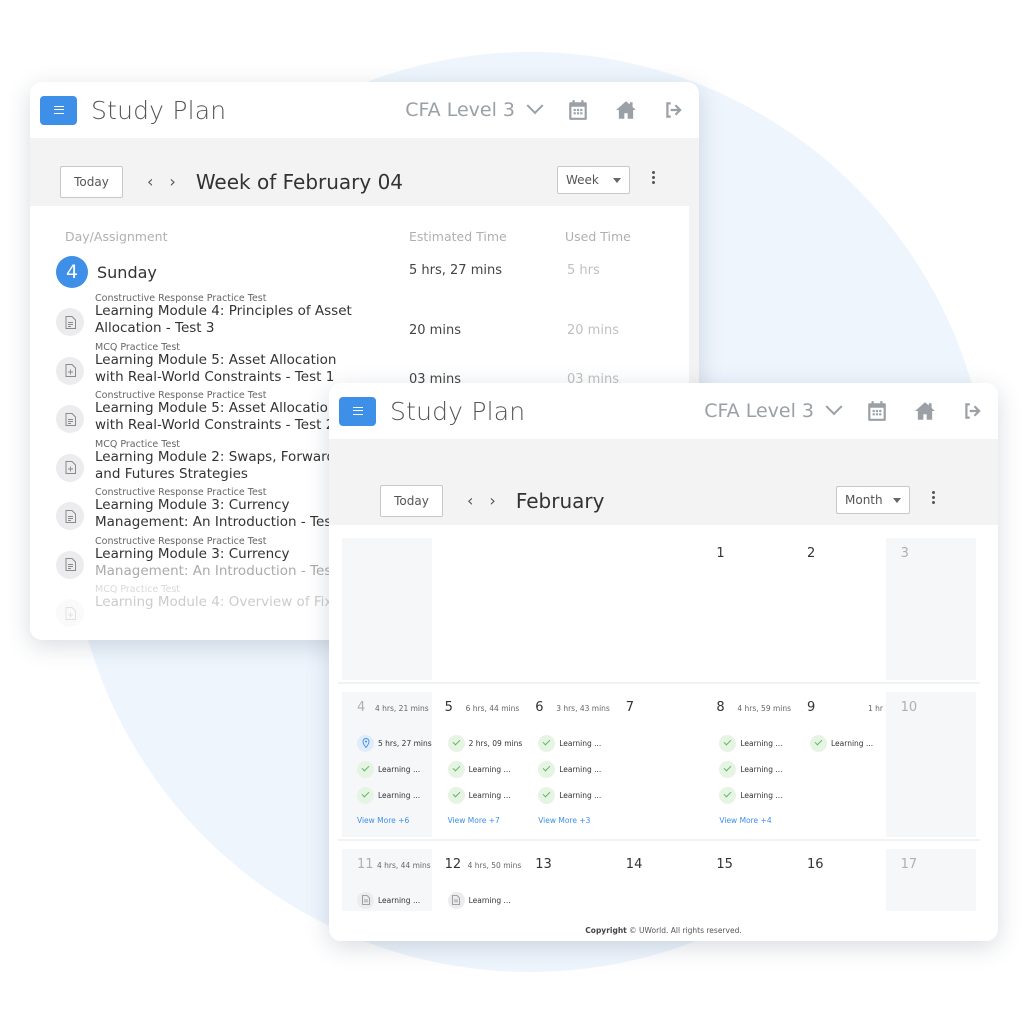 Image resolution: width=1024 pixels, height=1024 pixels. I want to click on calendar-day-cell: 1, so click(749, 609).